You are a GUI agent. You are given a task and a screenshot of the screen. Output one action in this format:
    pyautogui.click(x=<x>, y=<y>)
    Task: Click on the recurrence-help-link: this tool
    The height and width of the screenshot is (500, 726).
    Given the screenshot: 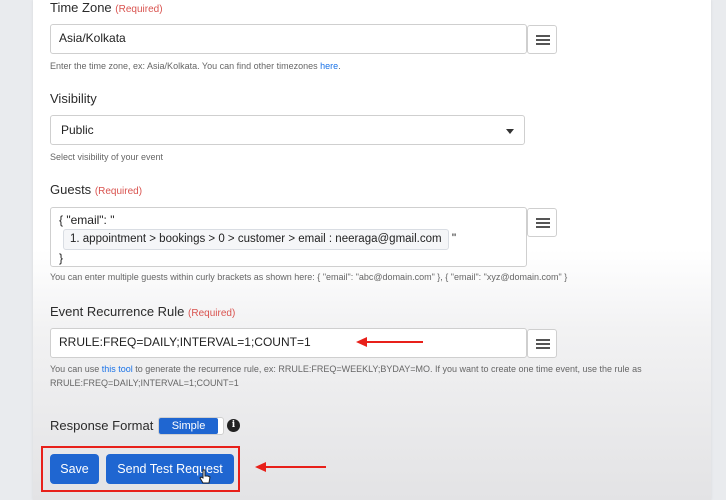 What is the action you would take?
    pyautogui.click(x=117, y=369)
    